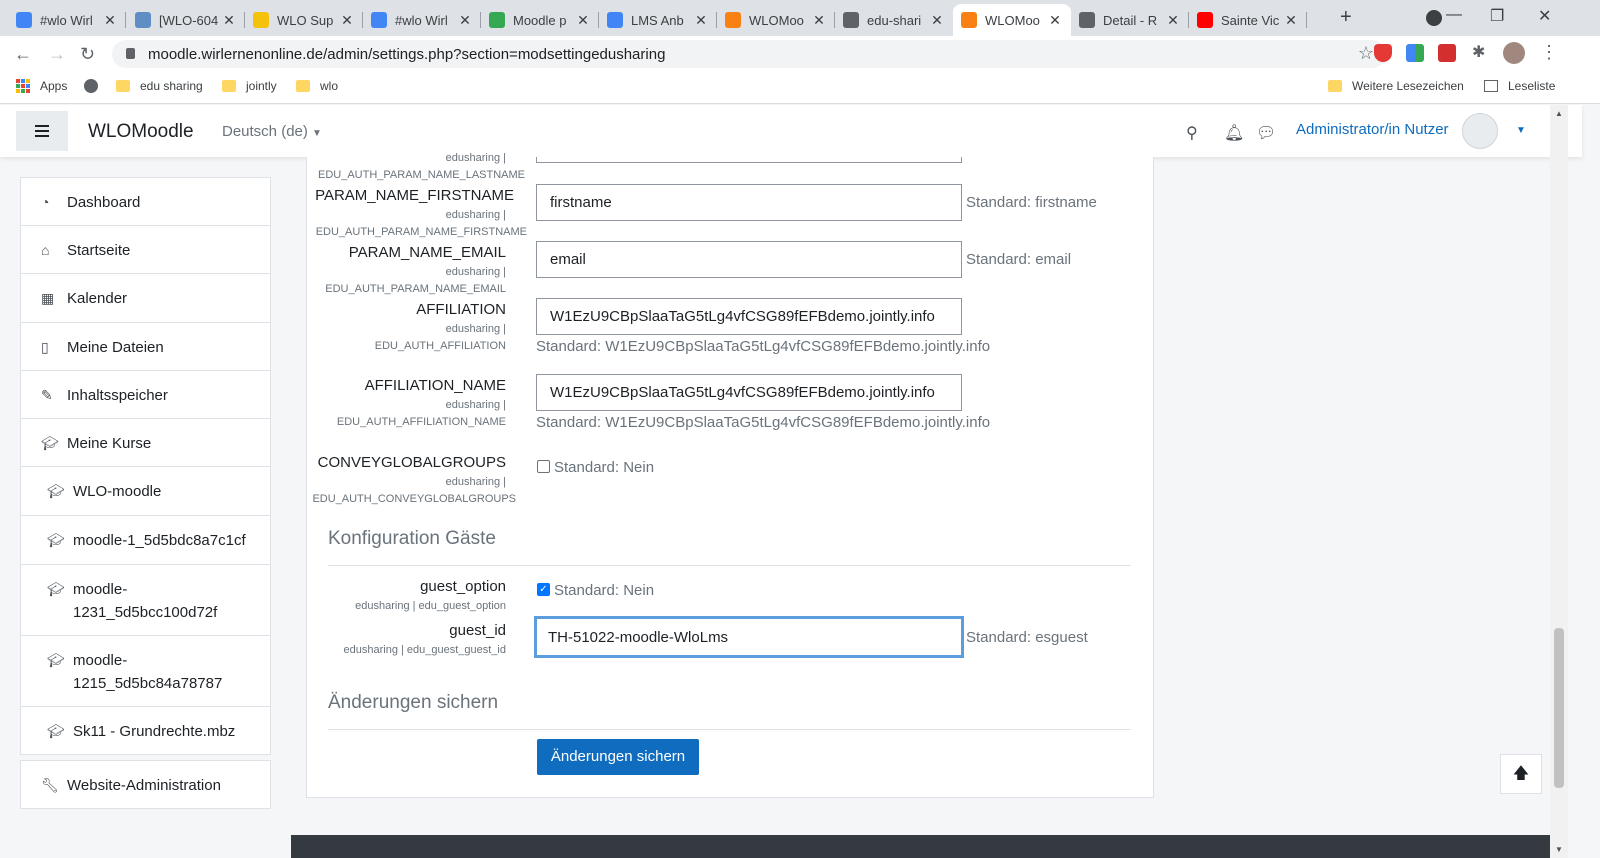  I want to click on bookmark-more: Weitere Lesezeichen, so click(1396, 86).